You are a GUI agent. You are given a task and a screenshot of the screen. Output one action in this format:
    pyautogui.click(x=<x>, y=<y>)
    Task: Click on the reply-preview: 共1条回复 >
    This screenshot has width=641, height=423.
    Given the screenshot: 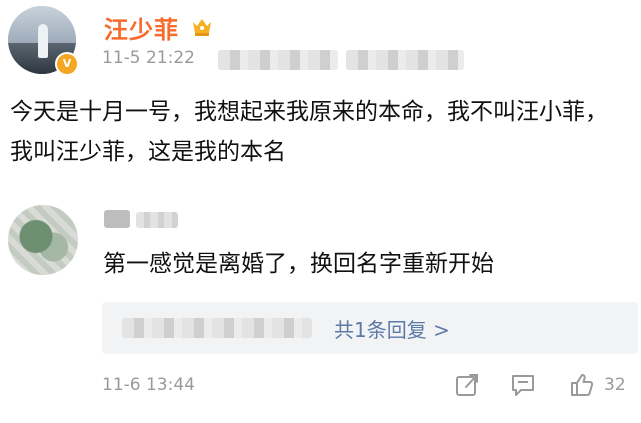 What is the action you would take?
    pyautogui.click(x=370, y=328)
    